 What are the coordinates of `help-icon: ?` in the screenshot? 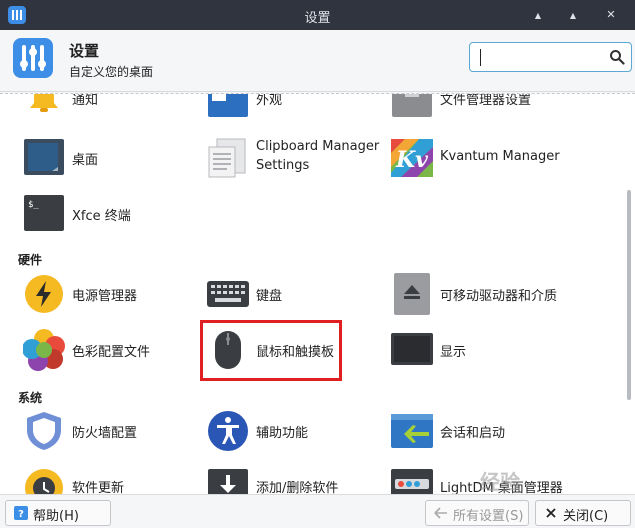 It's located at (21, 513).